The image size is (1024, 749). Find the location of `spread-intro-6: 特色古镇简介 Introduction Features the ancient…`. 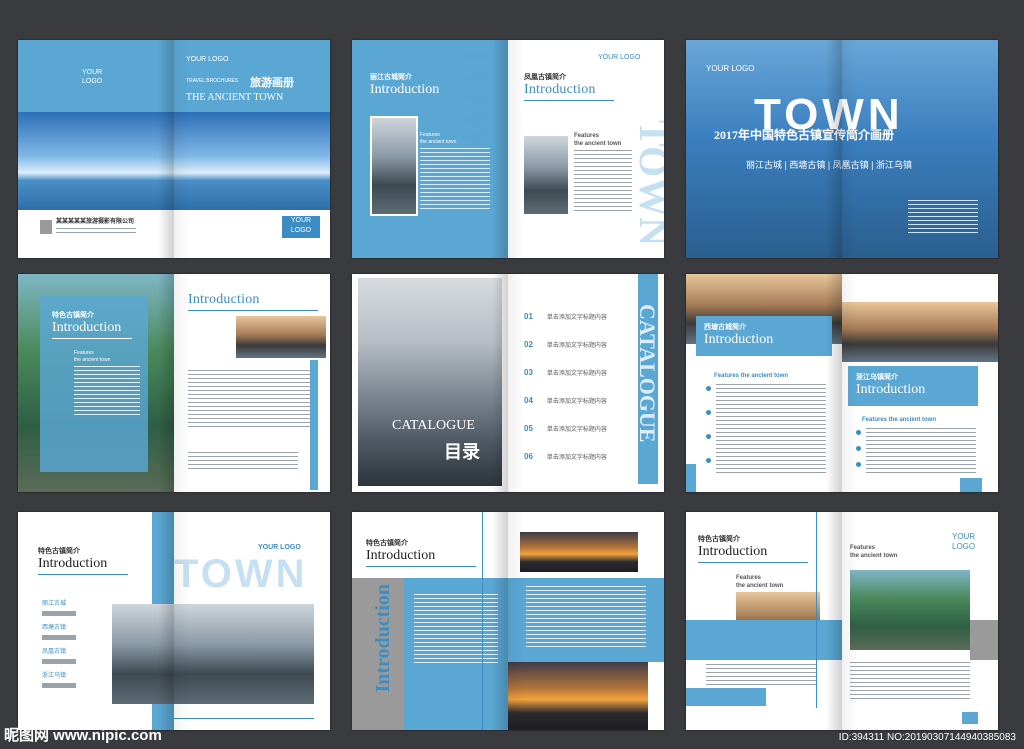

spread-intro-6: 特色古镇简介 Introduction Features the ancient… is located at coordinates (842, 621).